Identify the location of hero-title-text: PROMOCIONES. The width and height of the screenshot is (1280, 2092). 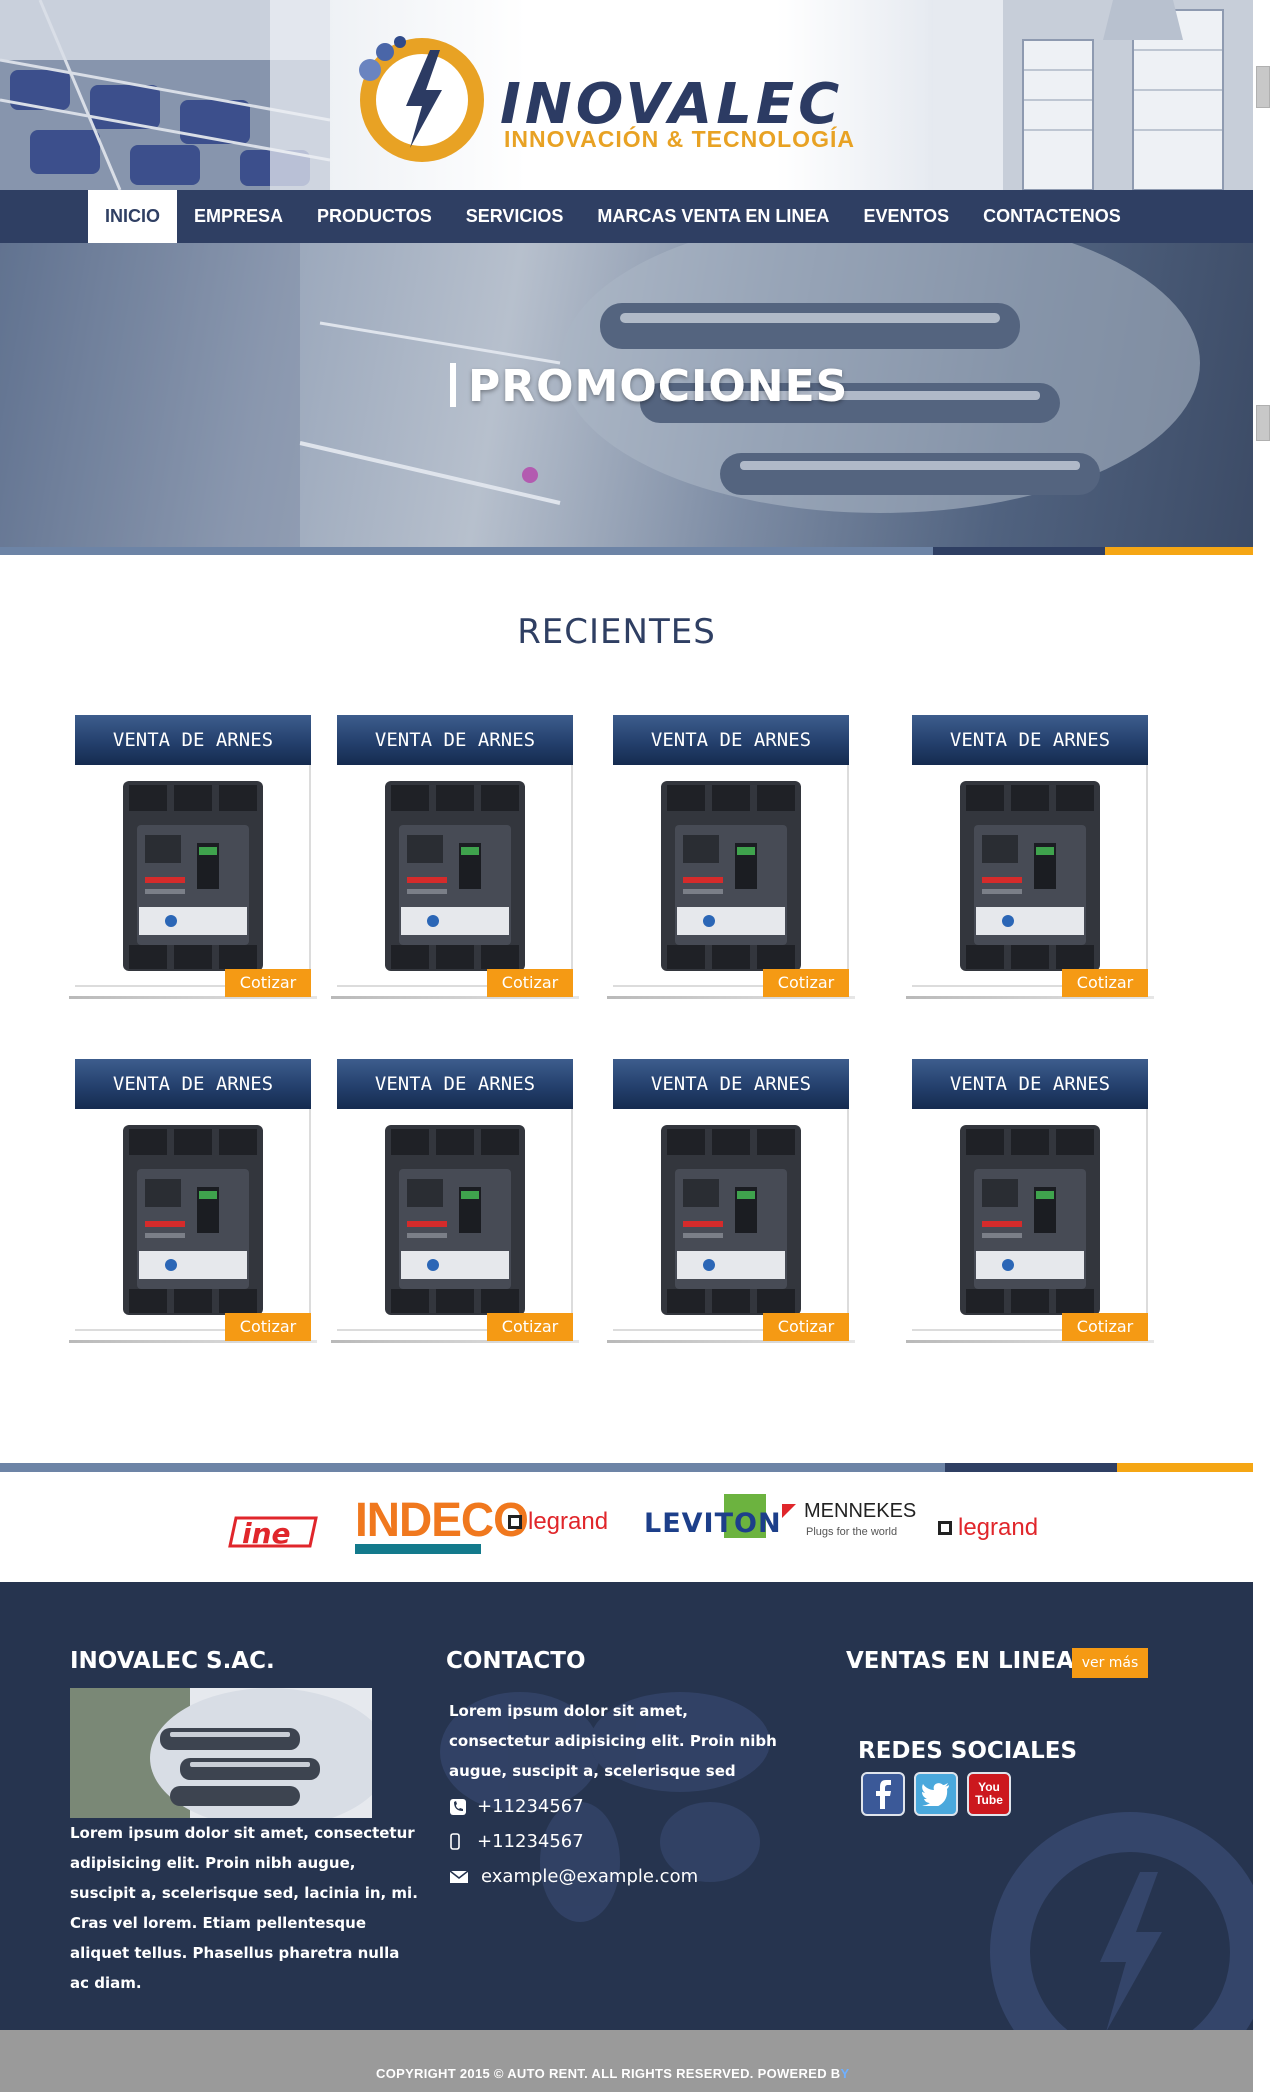
(658, 386).